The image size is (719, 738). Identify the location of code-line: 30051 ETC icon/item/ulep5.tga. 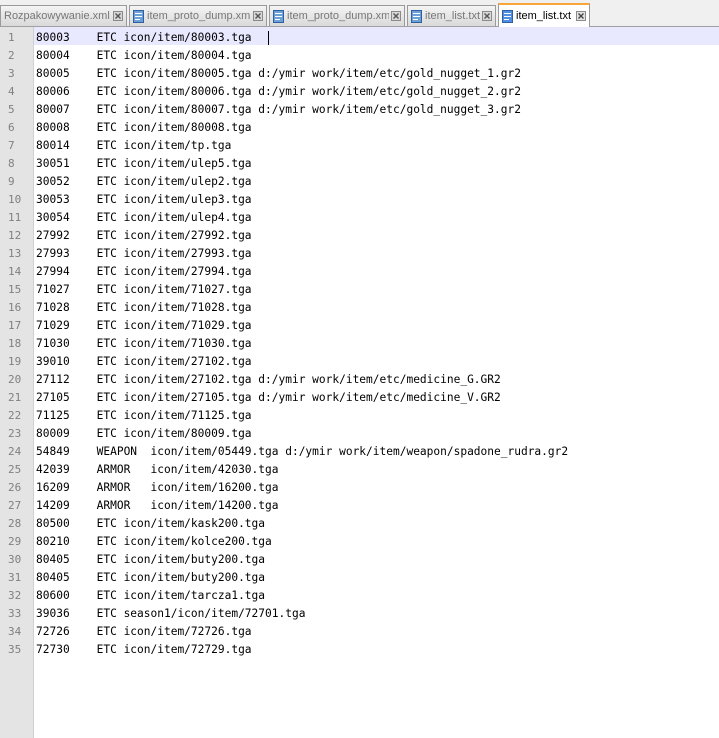
(144, 163).